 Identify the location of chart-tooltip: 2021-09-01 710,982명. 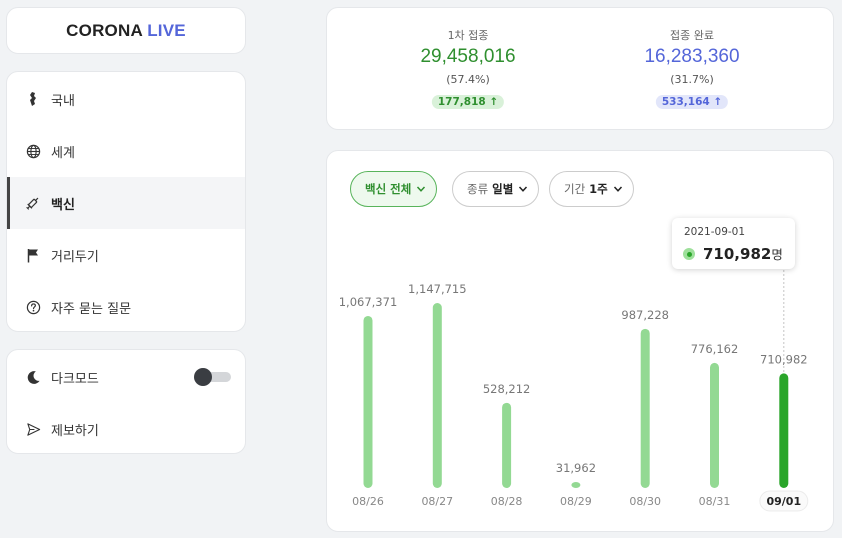
(733, 243).